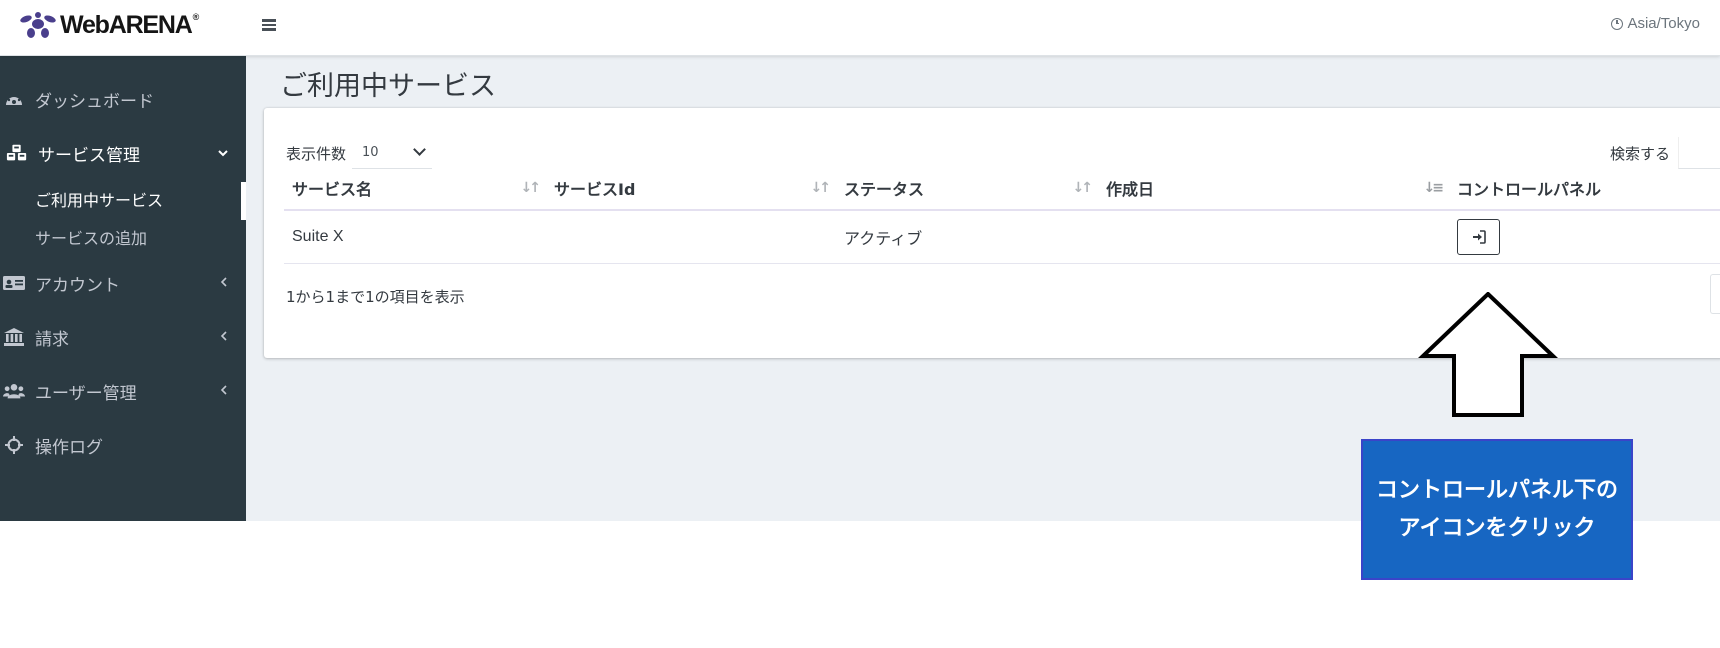 Image resolution: width=1720 pixels, height=648 pixels. What do you see at coordinates (99, 200) in the screenshot?
I see `sidebar-subitem-label: ご利用中サービス` at bounding box center [99, 200].